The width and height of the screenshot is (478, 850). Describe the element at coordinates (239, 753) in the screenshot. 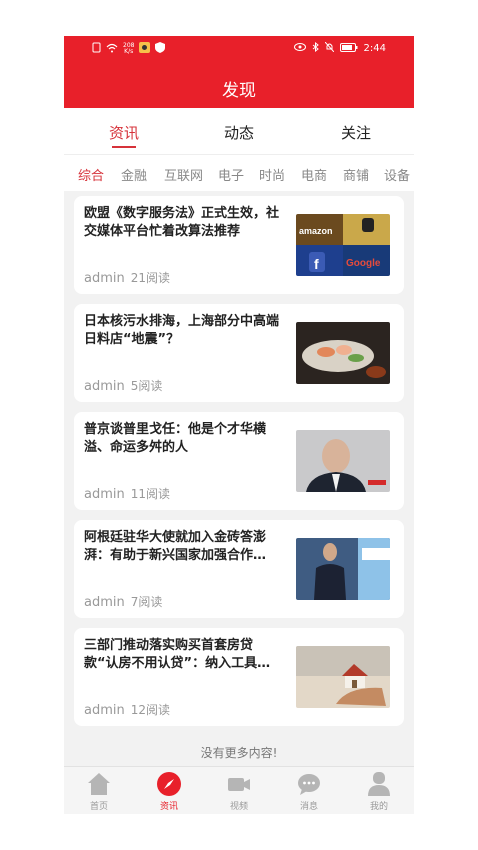

I see `no-more-content: 没有更多内容!` at that location.